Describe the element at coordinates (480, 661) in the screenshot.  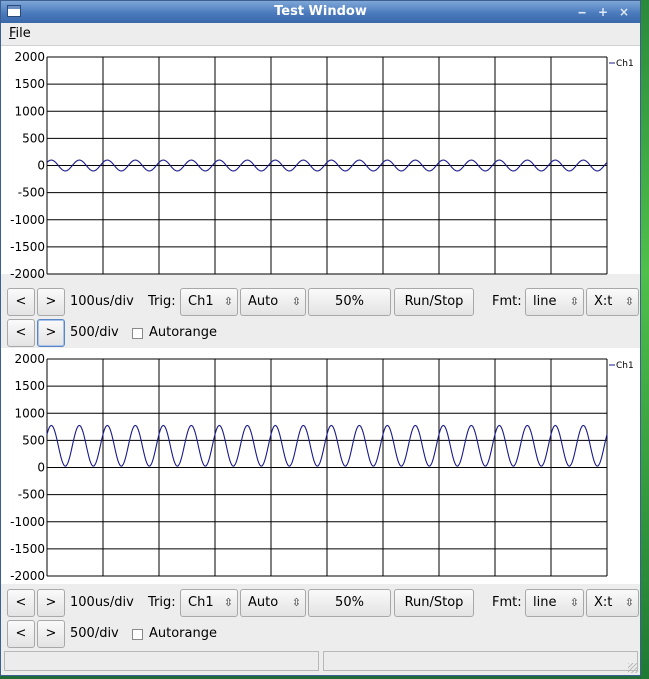
I see `status-field-right` at that location.